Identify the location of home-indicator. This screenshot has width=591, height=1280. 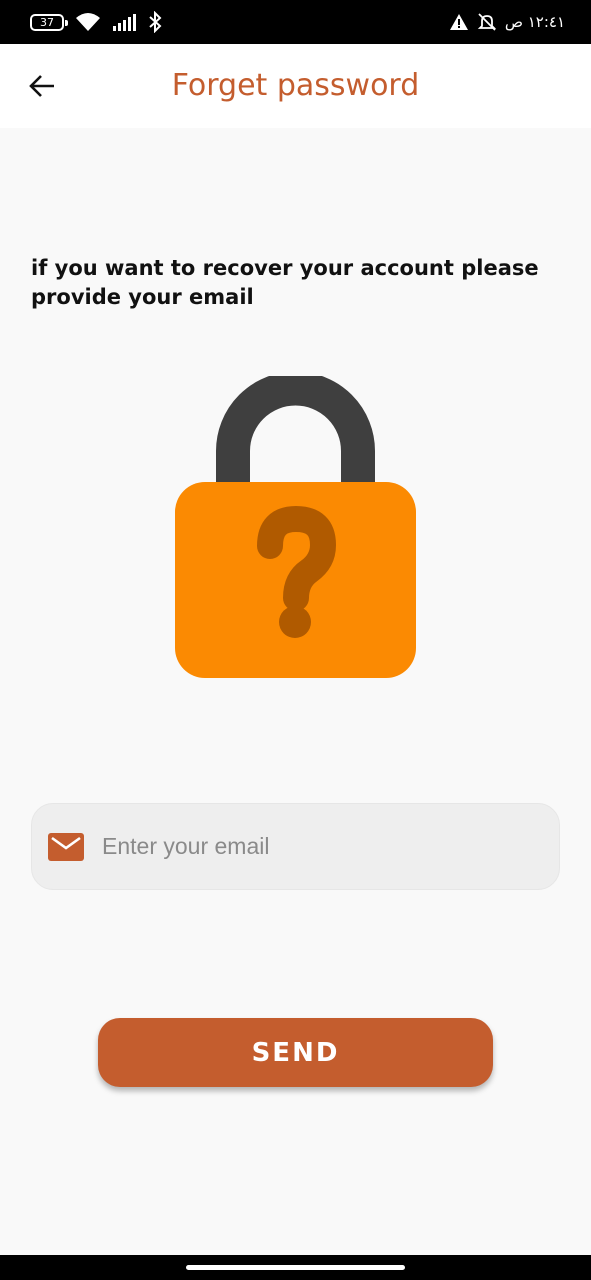
(295, 1267).